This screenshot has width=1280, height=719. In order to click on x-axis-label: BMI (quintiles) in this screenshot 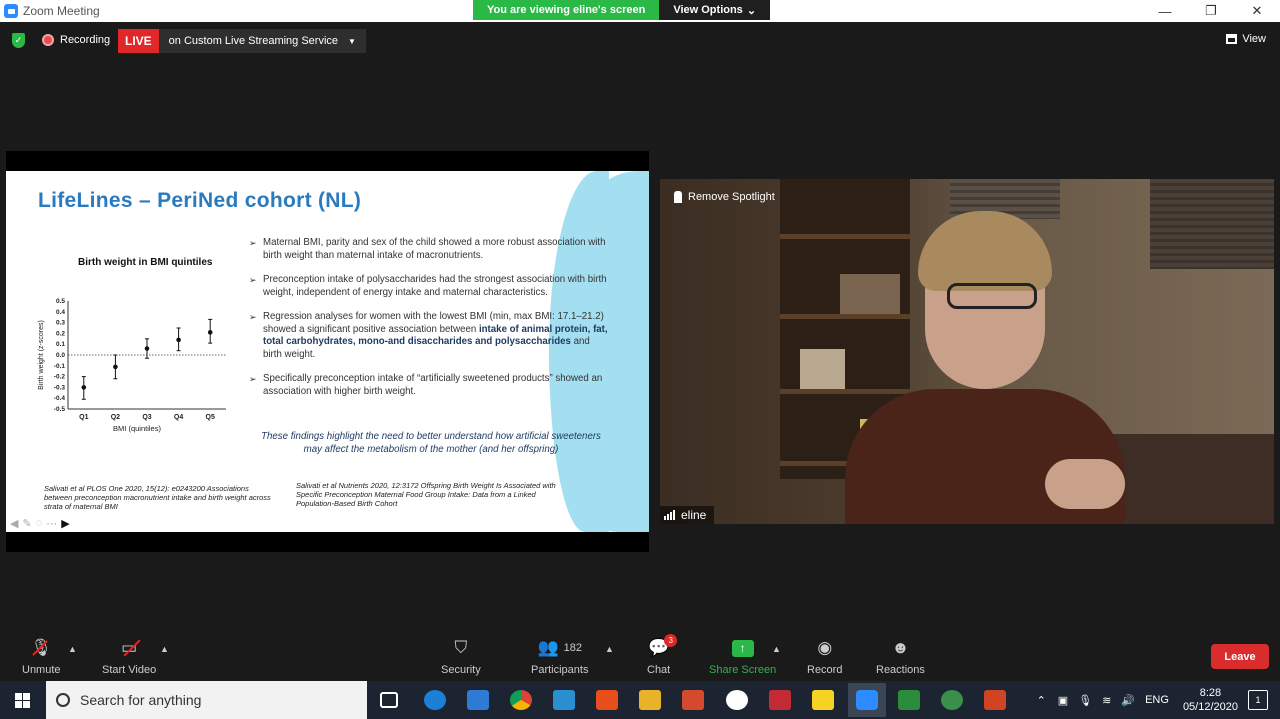, I will do `click(137, 428)`.